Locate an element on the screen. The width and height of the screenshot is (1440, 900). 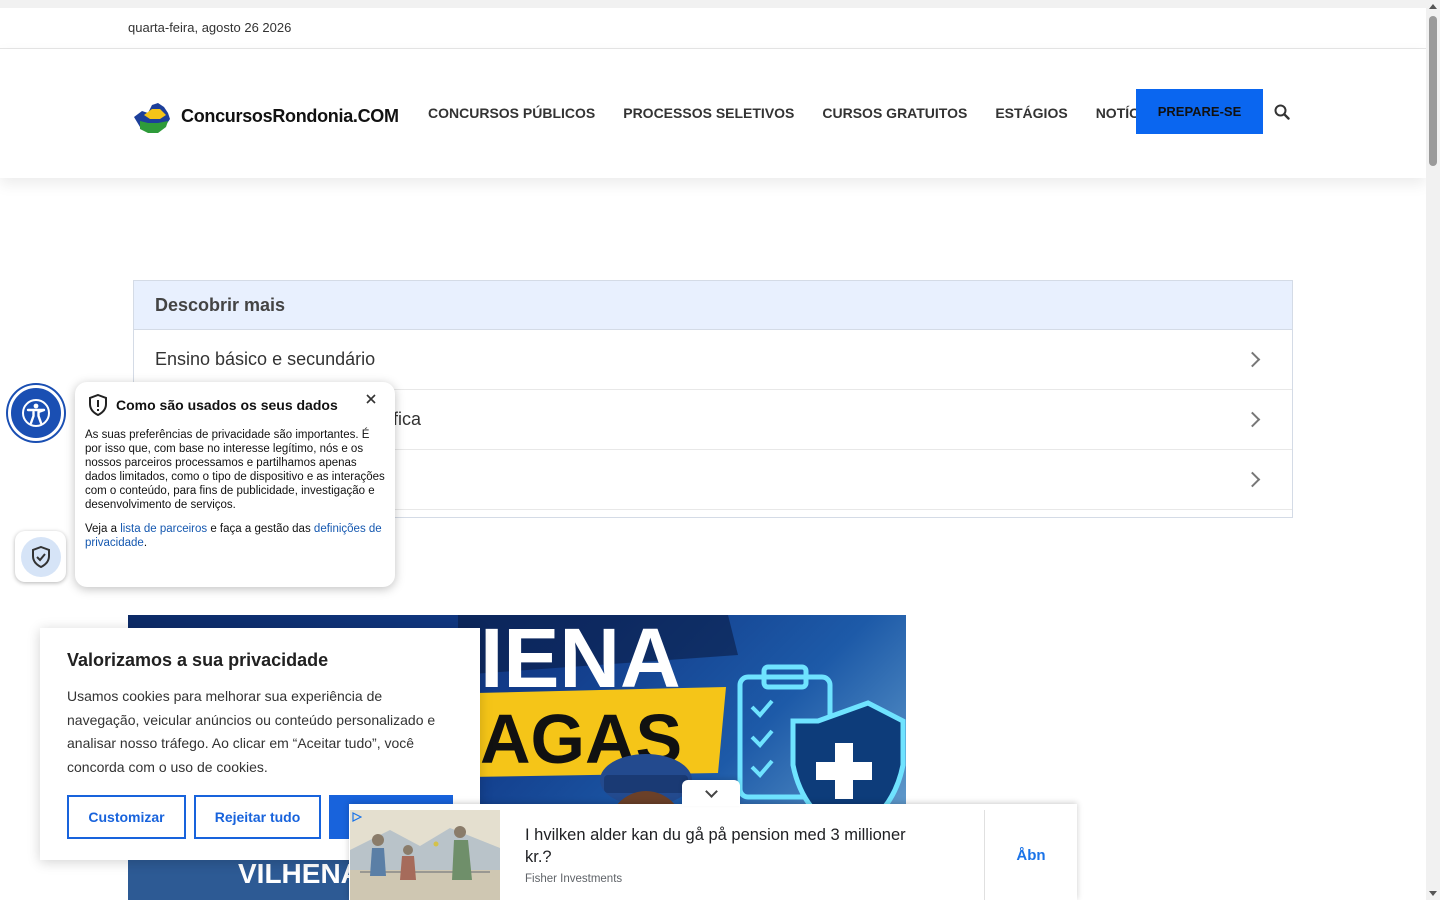
ad-open-button: Åbn is located at coordinates (1031, 855).